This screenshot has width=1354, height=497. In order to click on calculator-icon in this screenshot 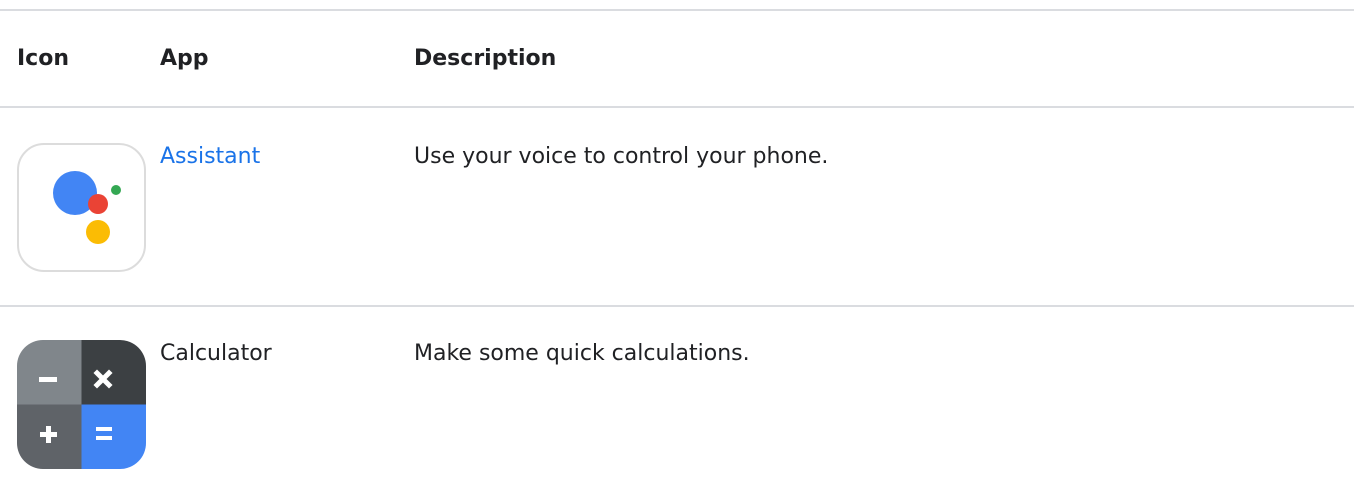, I will do `click(81, 404)`.